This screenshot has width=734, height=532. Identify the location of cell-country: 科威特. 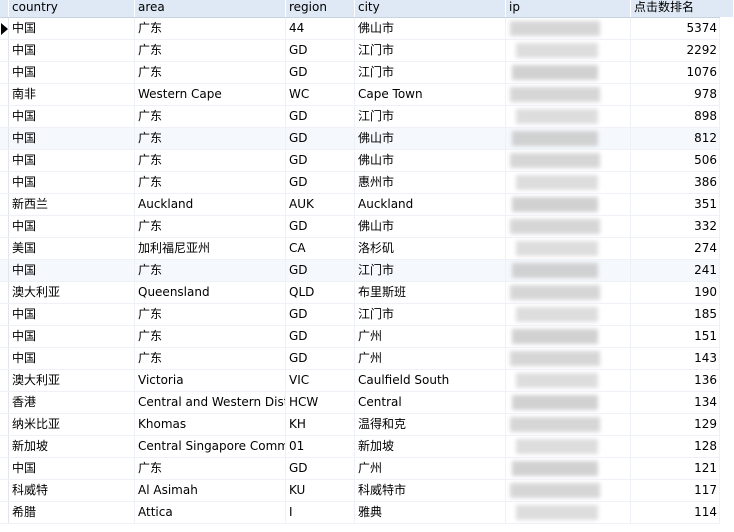
(72, 490).